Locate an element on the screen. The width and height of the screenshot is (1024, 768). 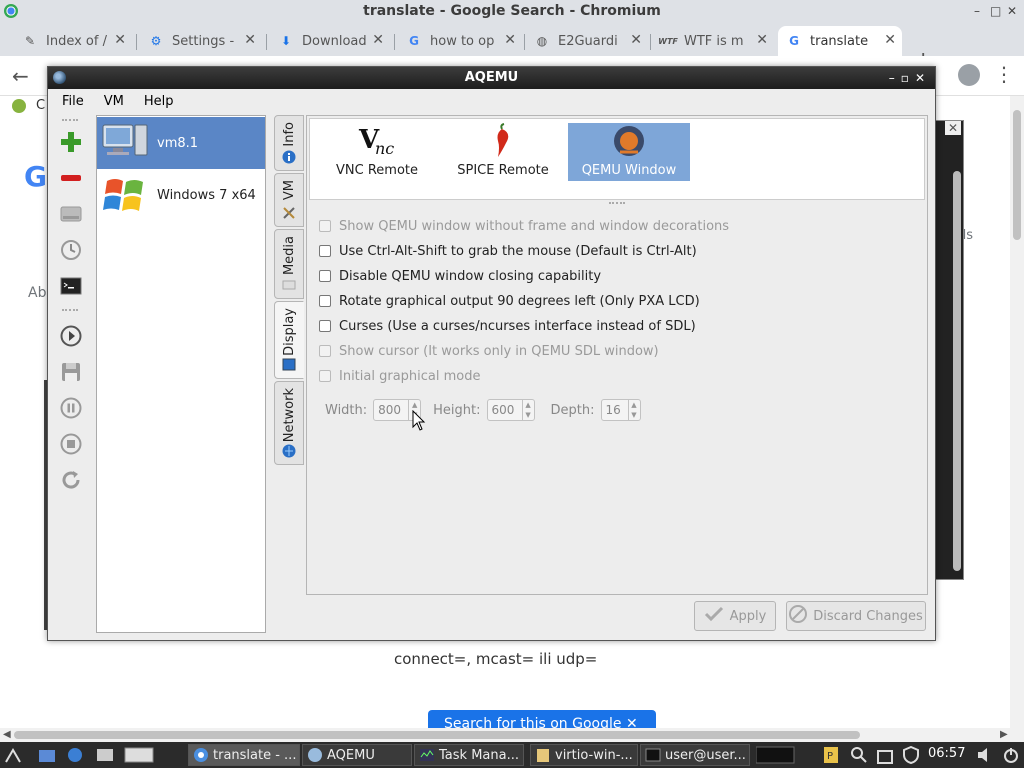
discard-changes-button: Discard Changes is located at coordinates (856, 616).